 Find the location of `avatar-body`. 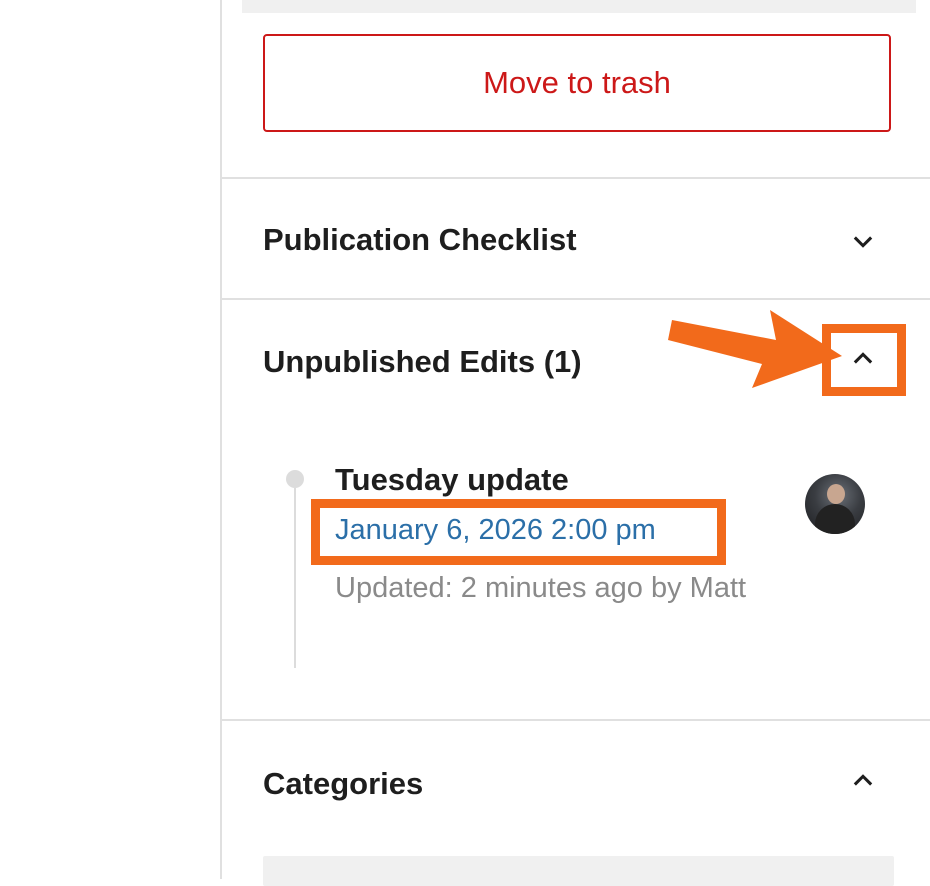

avatar-body is located at coordinates (835, 519).